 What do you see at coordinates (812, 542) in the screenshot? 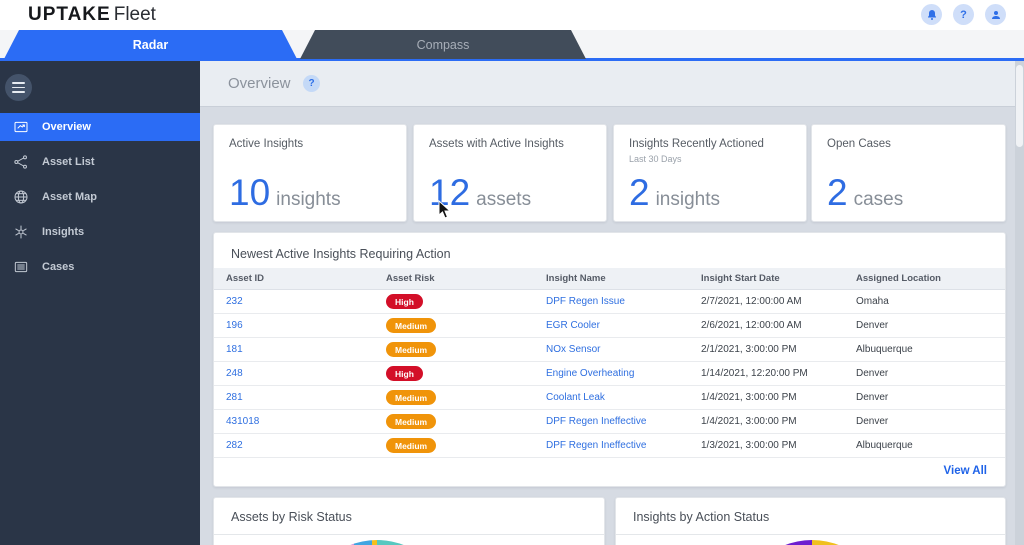
I see `insights-action-pie-chart` at bounding box center [812, 542].